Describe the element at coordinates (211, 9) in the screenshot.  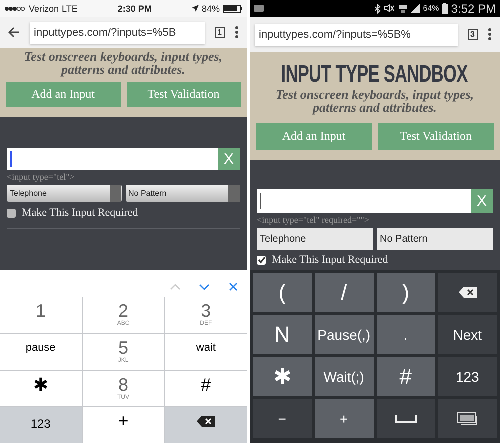
I see `battery-percent: 84%` at that location.